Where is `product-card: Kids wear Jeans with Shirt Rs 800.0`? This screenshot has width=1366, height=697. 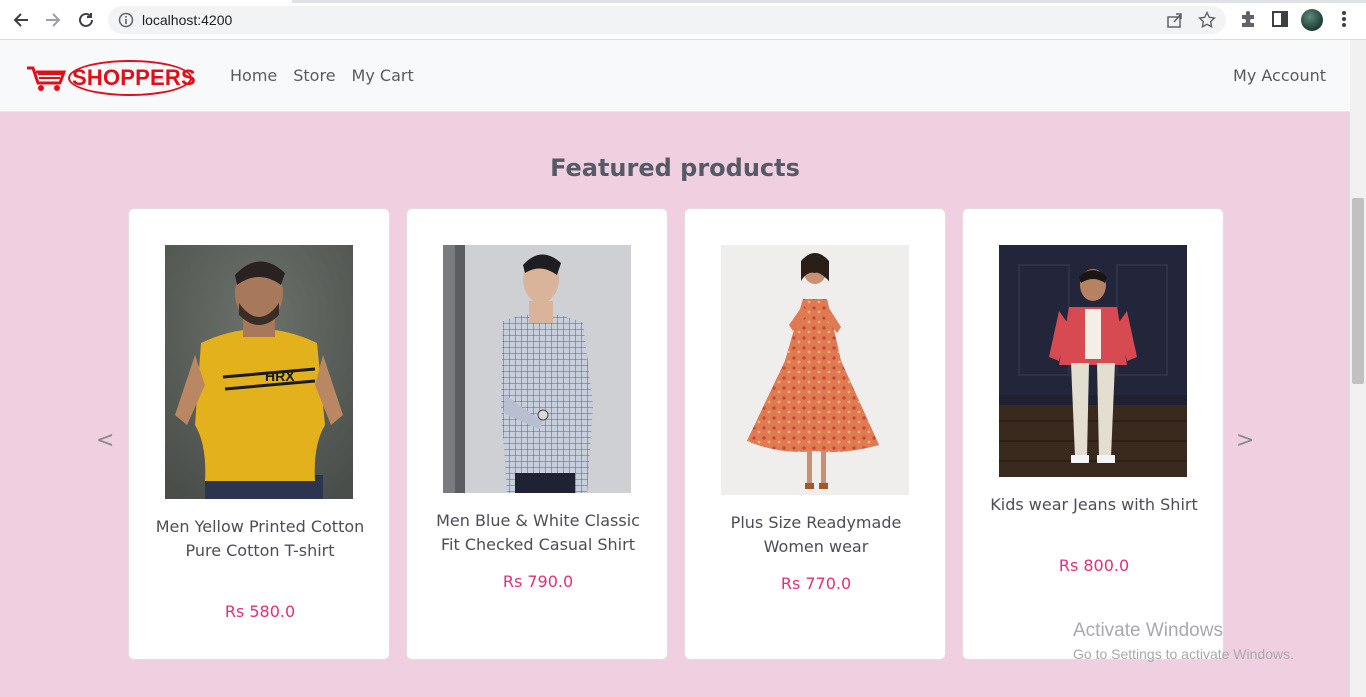 product-card: Kids wear Jeans with Shirt Rs 800.0 is located at coordinates (1093, 434).